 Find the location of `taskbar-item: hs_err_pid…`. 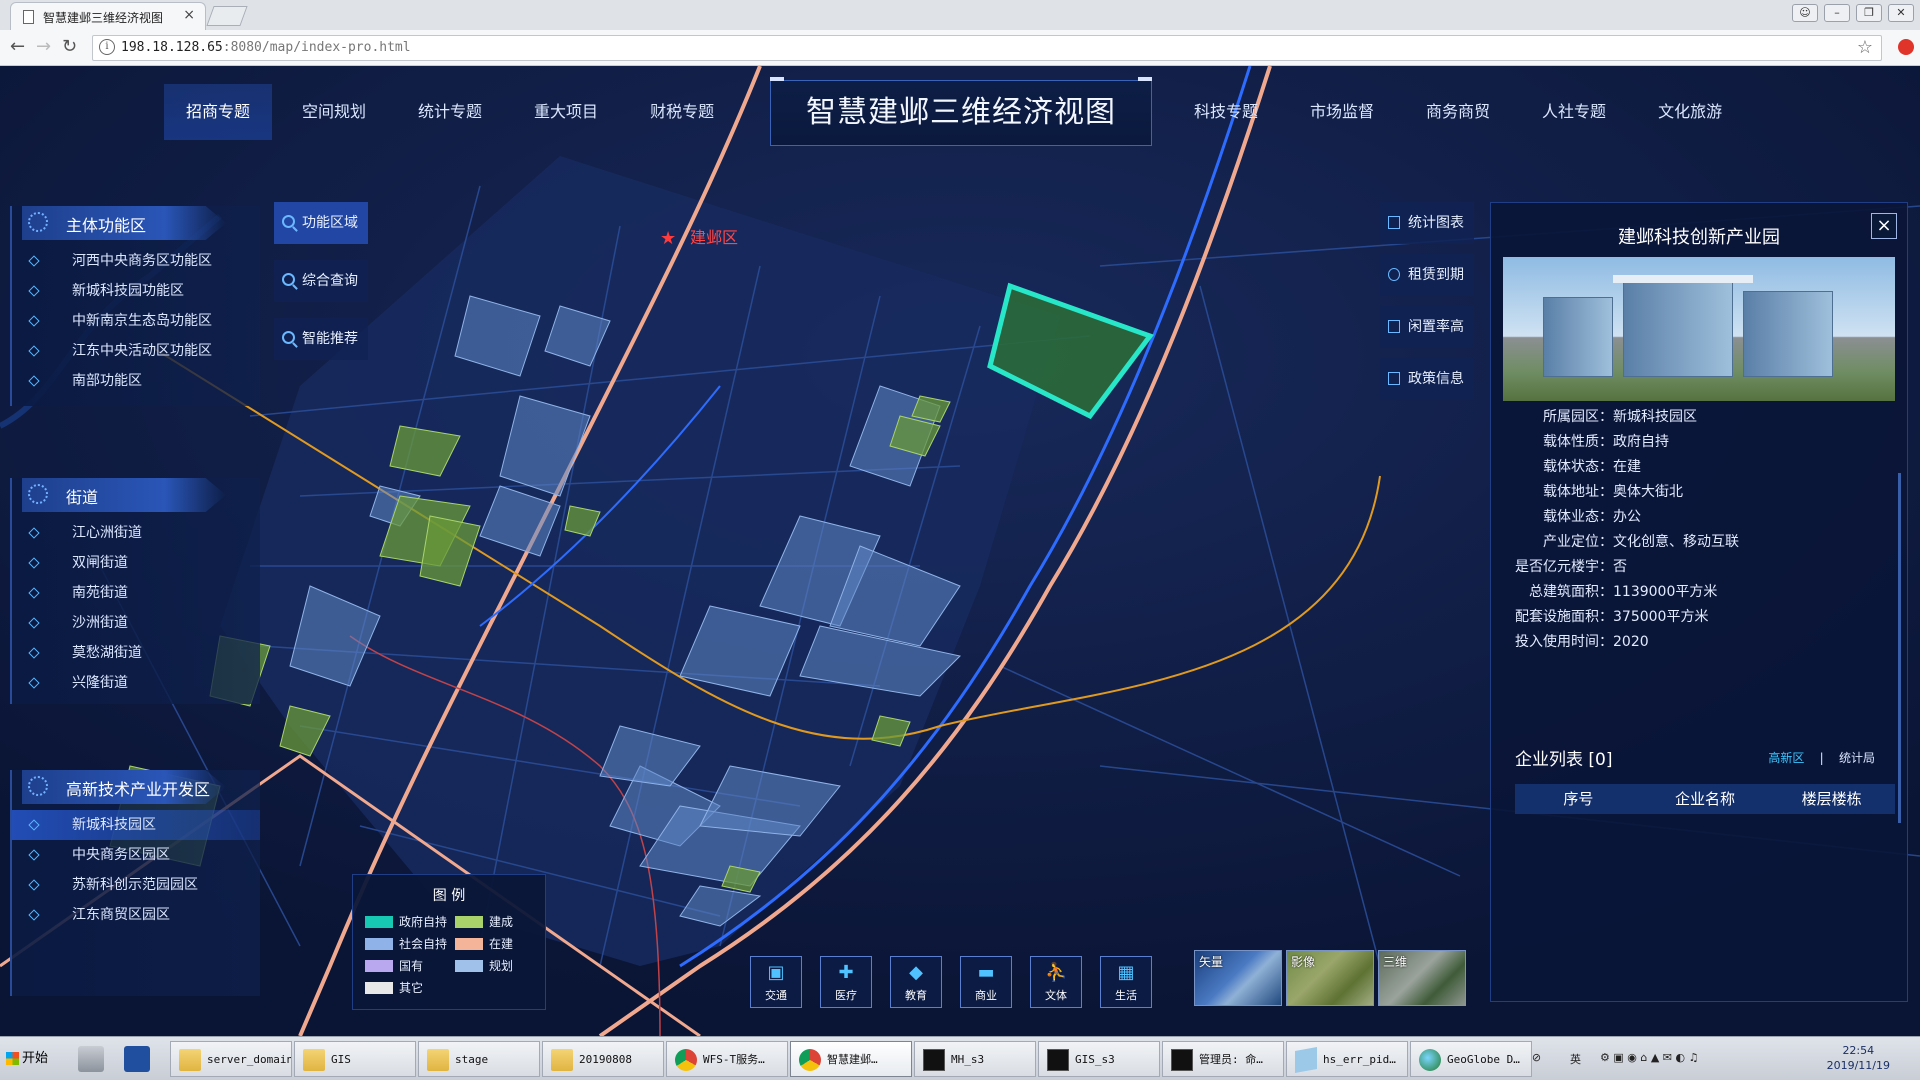

taskbar-item: hs_err_pid… is located at coordinates (1347, 1059).